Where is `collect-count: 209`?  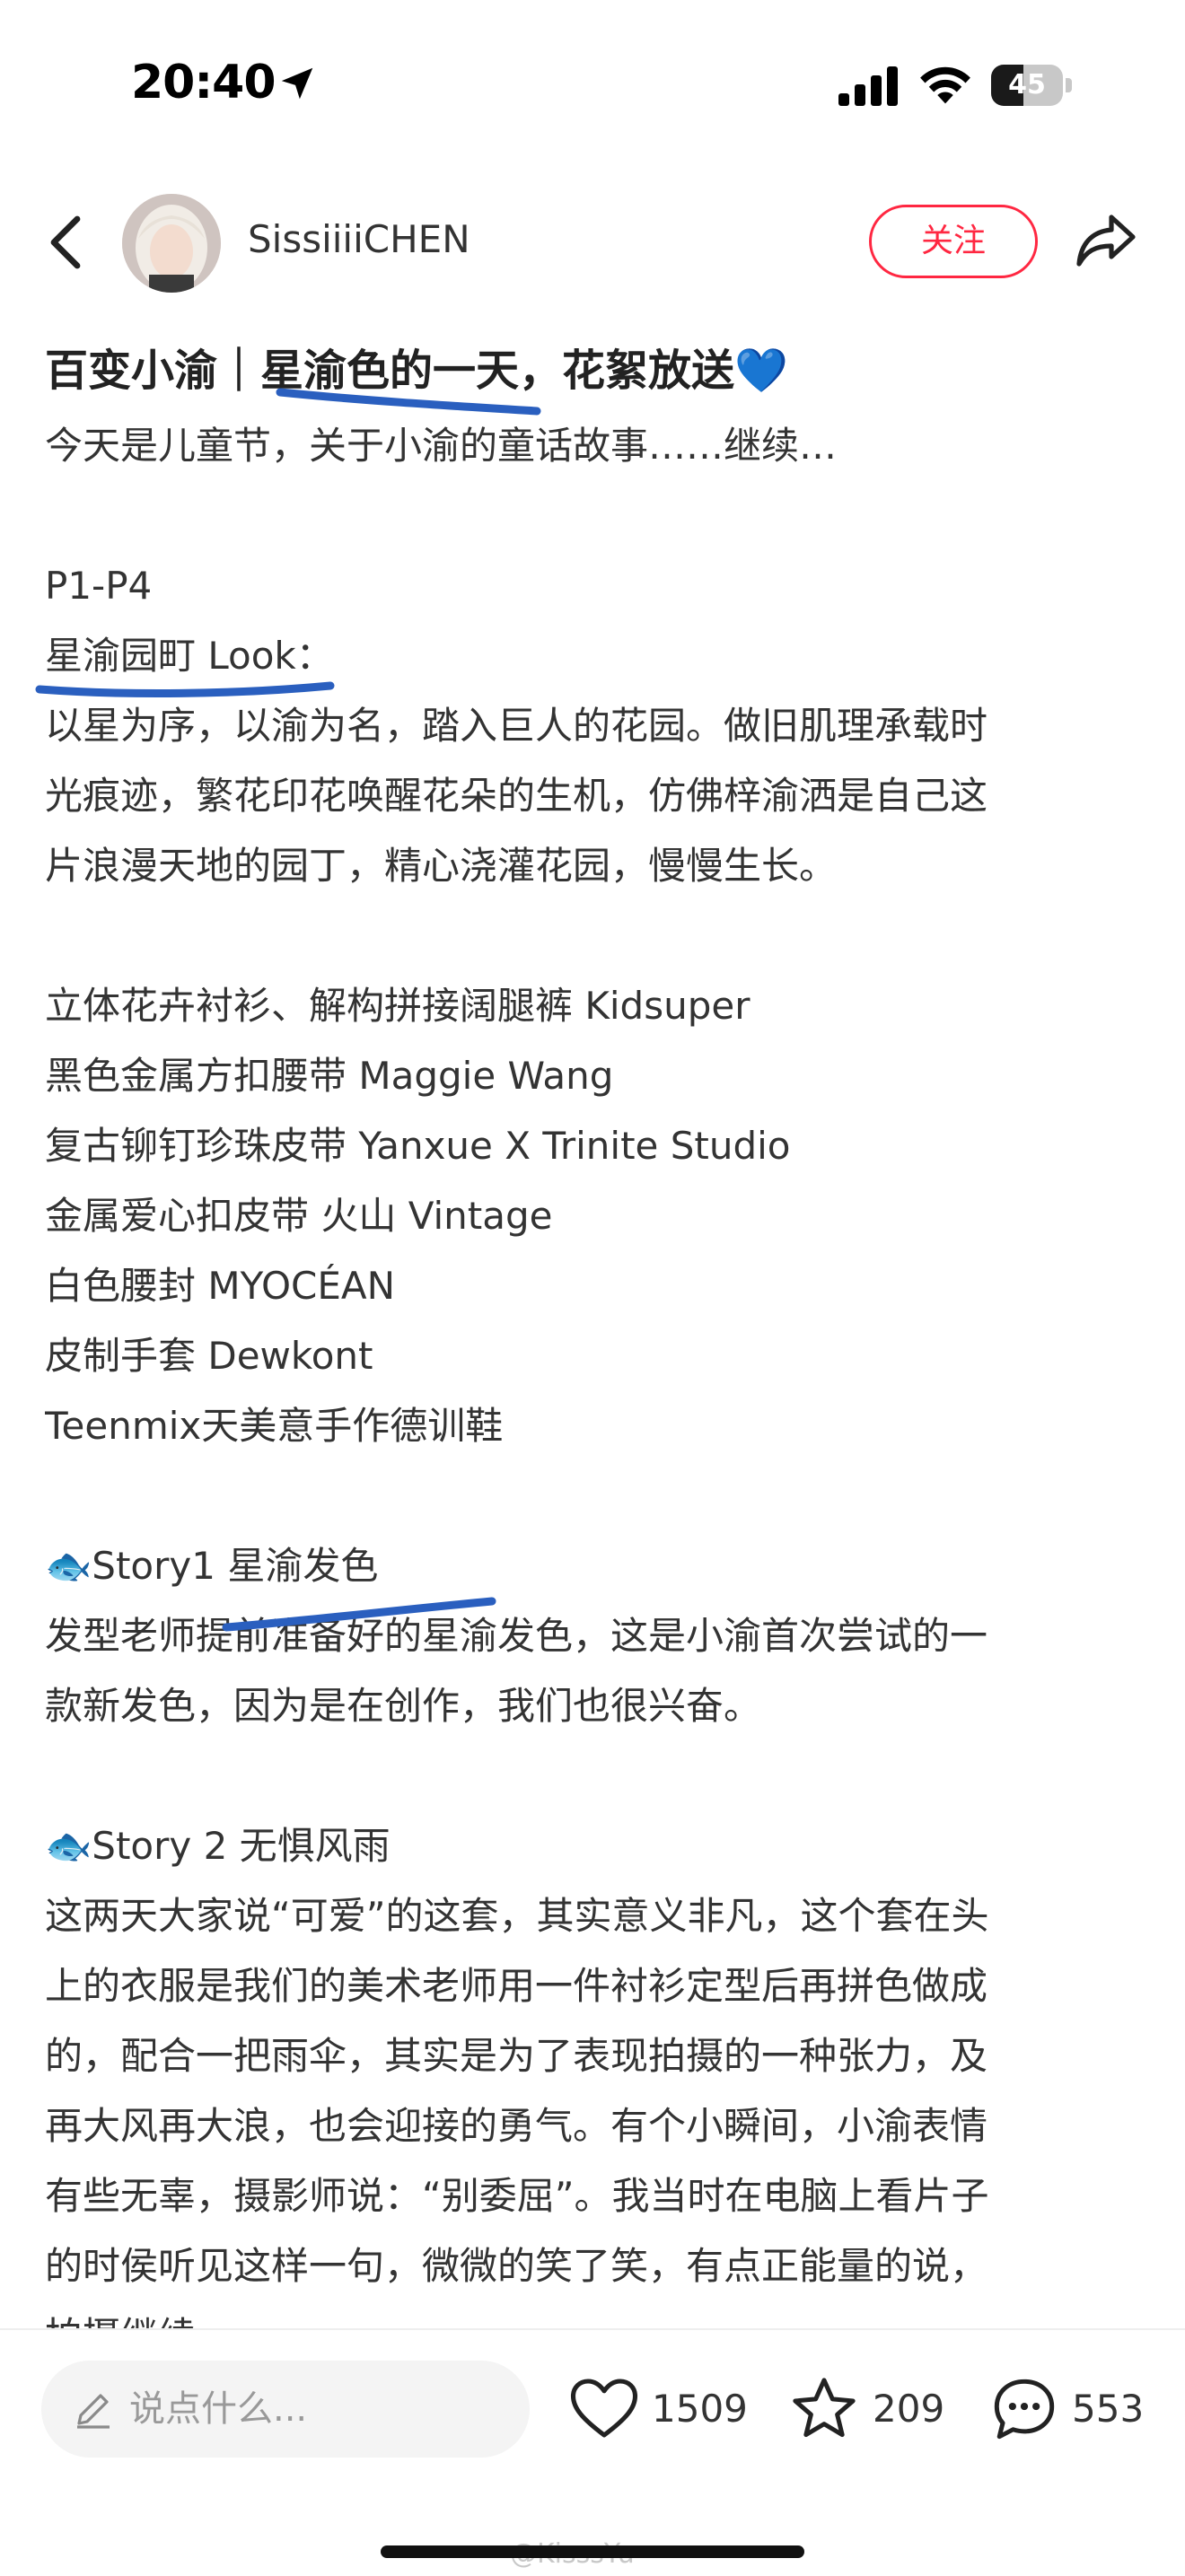
collect-count: 209 is located at coordinates (909, 2409).